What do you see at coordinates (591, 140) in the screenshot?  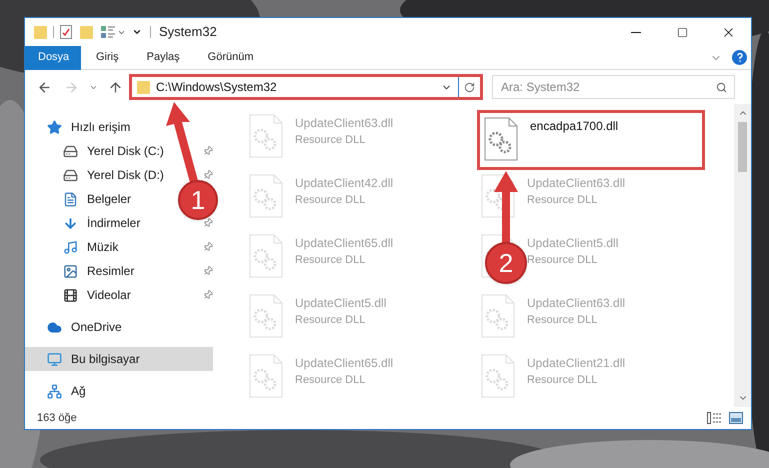 I see `highlight-frame: encadpa1700.dll` at bounding box center [591, 140].